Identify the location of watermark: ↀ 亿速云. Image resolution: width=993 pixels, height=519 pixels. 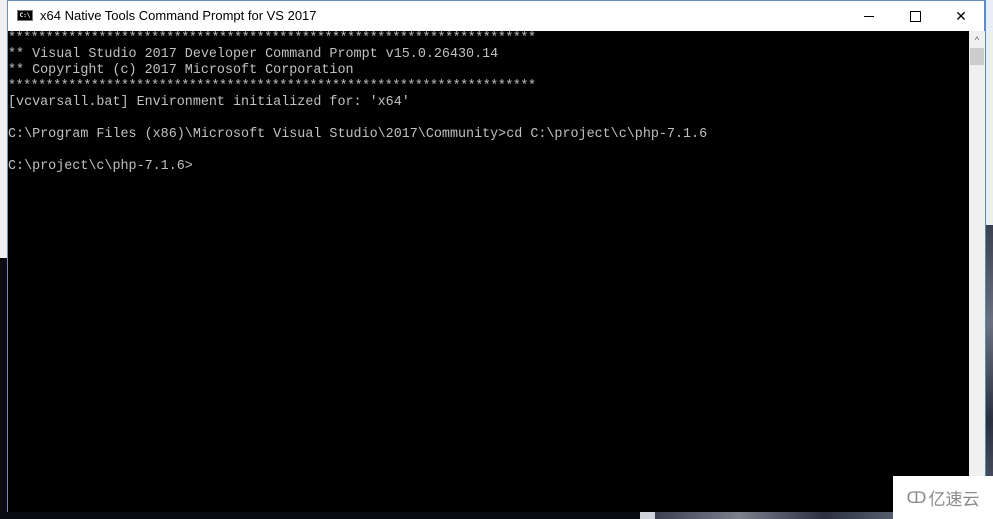
(943, 497).